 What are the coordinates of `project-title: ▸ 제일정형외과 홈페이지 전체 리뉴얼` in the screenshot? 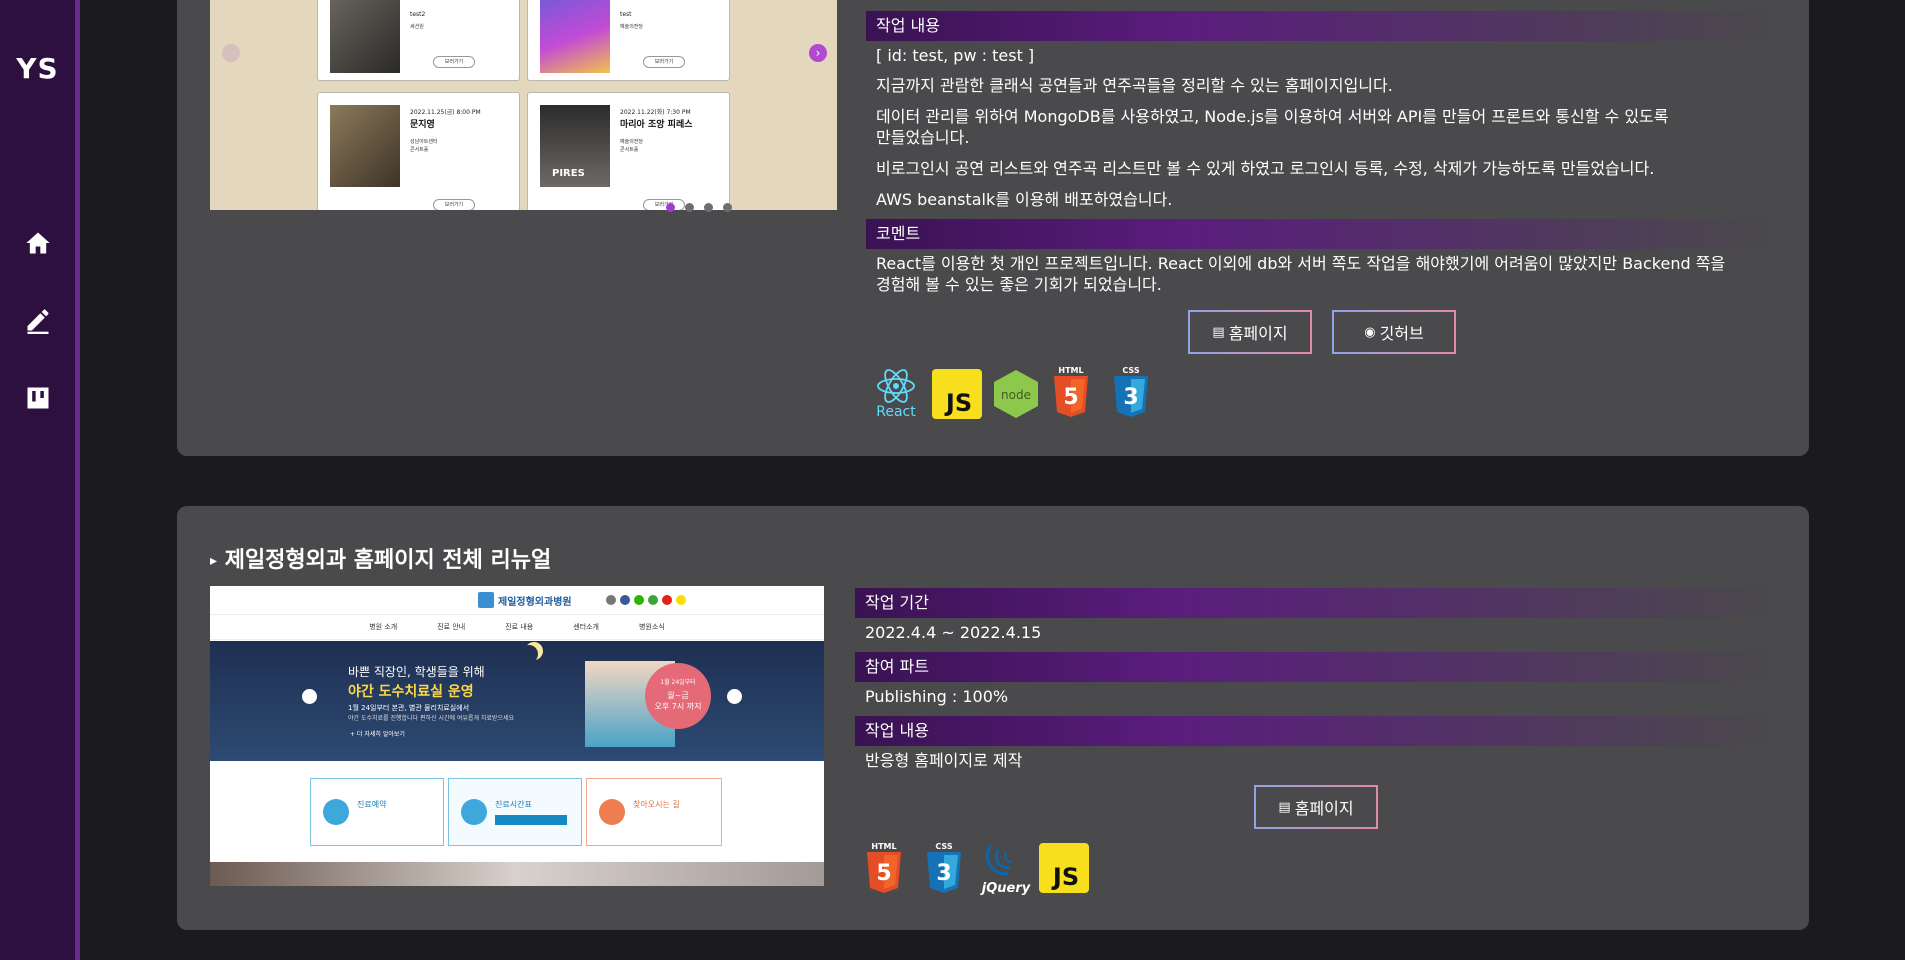 It's located at (380, 558).